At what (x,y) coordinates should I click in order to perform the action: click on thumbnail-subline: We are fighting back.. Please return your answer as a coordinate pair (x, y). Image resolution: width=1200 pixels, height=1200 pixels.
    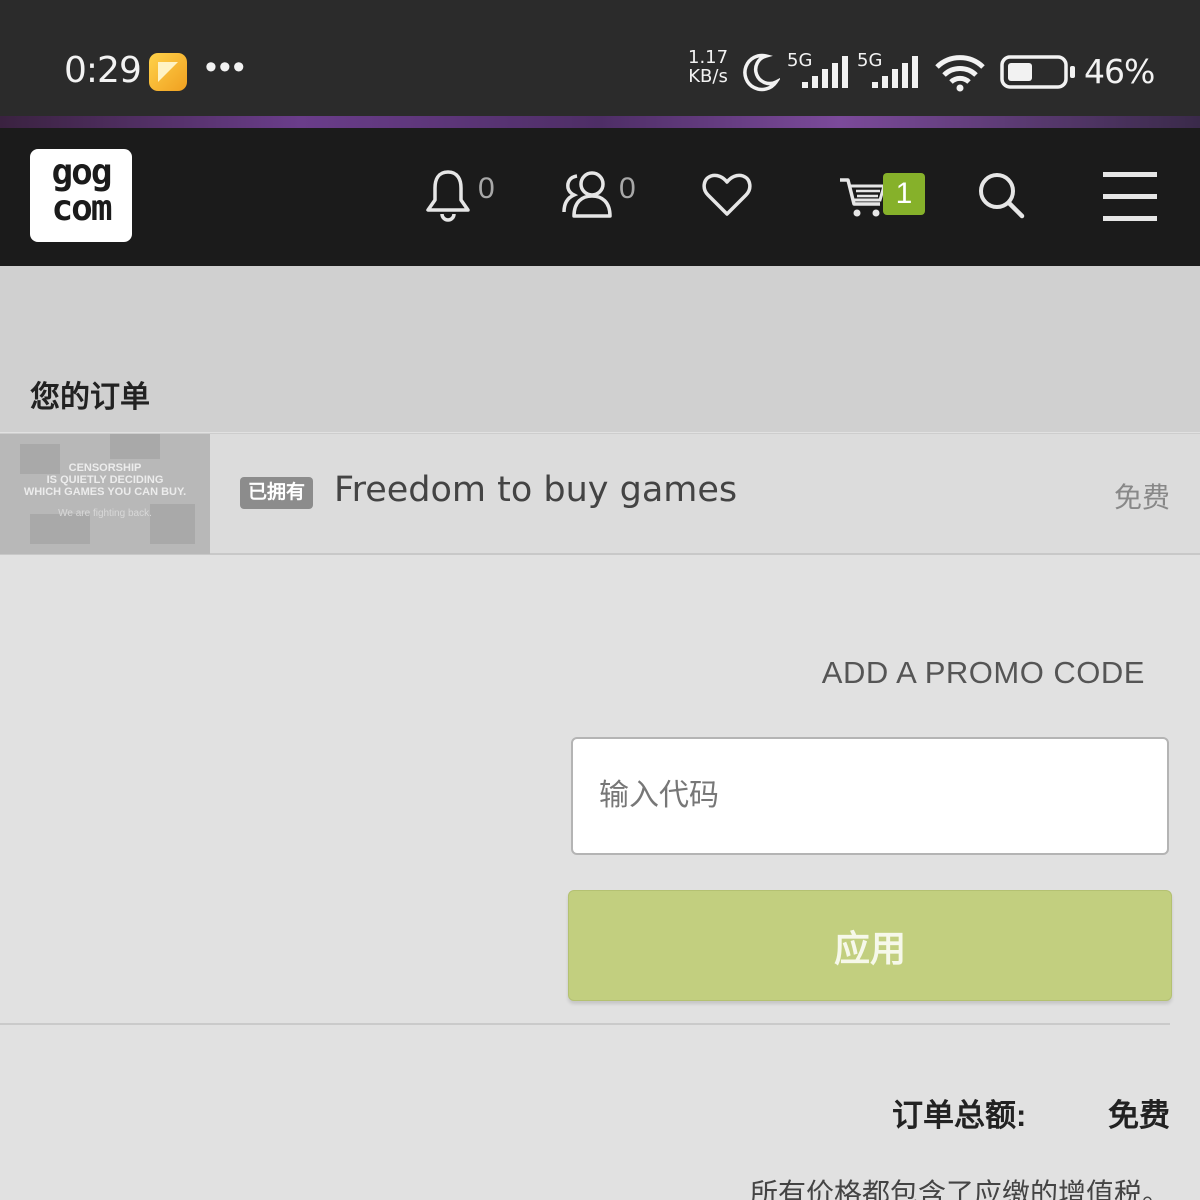
    Looking at the image, I should click on (105, 513).